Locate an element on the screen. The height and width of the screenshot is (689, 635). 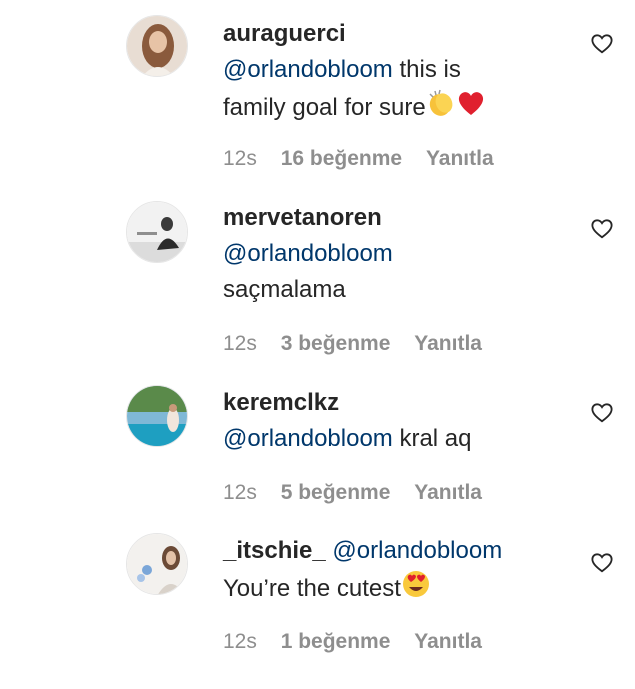
red-heart-icon is located at coordinates (471, 108).